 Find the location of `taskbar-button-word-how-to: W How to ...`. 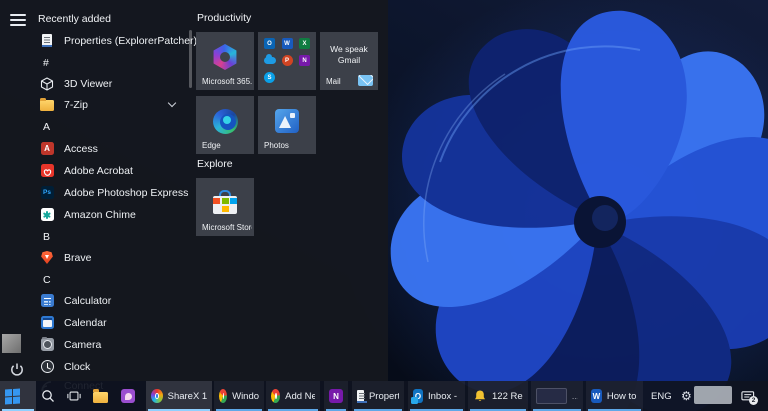

taskbar-button-word-how-to: W How to ... is located at coordinates (614, 396).